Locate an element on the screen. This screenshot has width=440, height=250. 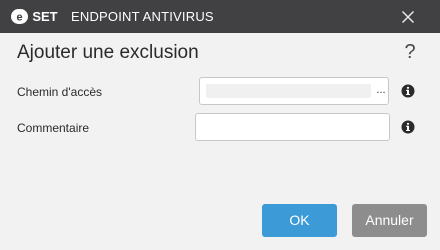
comment-input is located at coordinates (292, 127).